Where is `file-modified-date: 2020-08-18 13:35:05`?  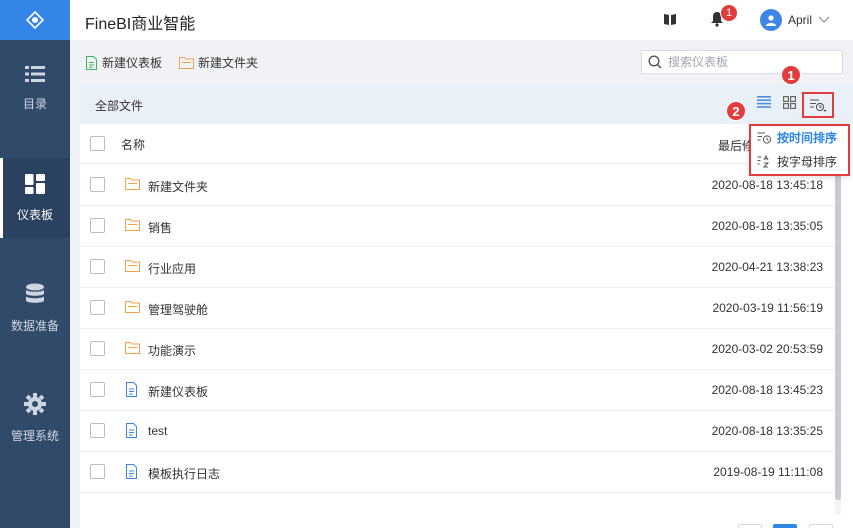
file-modified-date: 2020-08-18 13:35:05 is located at coordinates (767, 226).